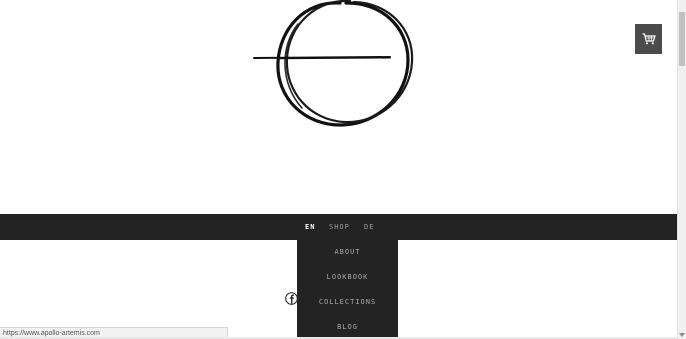 This screenshot has width=686, height=339. Describe the element at coordinates (347, 289) in the screenshot. I see `nav-dropdown-menu: ABOUT LOOKBOOK COLLECTIONS BLOG` at that location.